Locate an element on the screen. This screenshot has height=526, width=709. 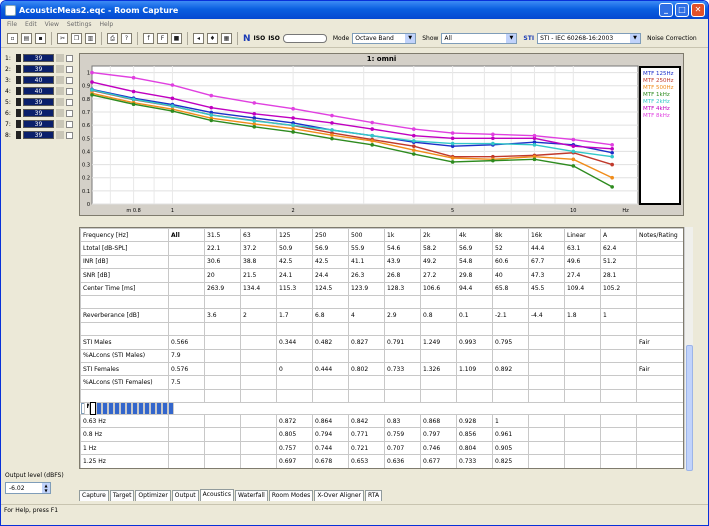
table-cell: 56.9 is located at coordinates (330, 248).